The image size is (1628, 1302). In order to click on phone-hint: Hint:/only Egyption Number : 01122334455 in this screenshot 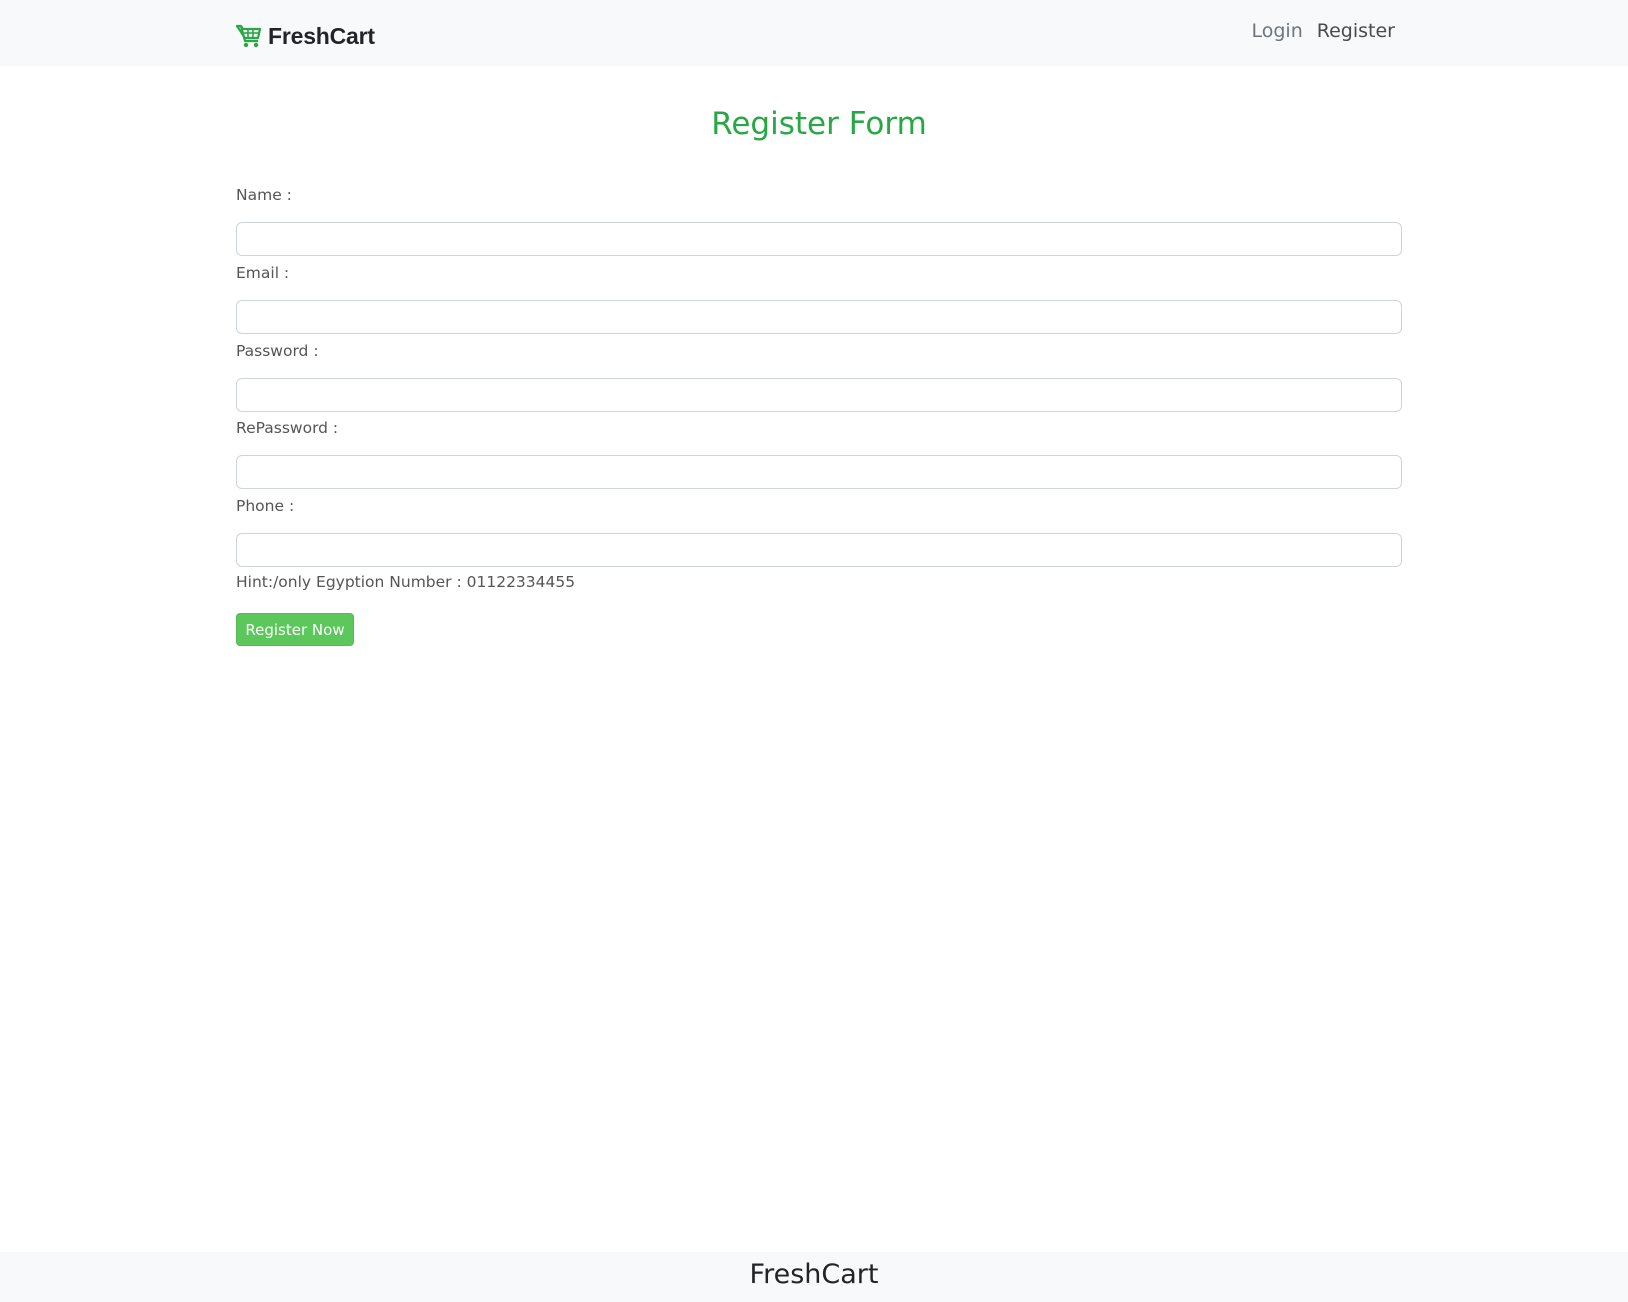, I will do `click(406, 582)`.